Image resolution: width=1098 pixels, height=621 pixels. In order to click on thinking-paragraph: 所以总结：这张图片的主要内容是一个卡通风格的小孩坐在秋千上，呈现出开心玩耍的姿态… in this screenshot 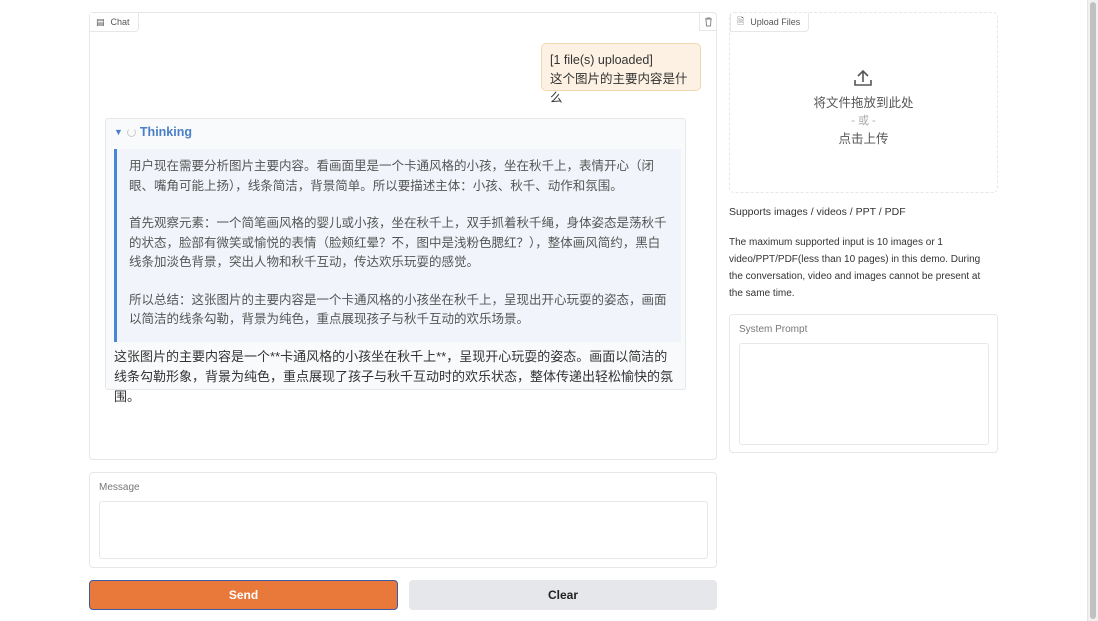, I will do `click(398, 309)`.